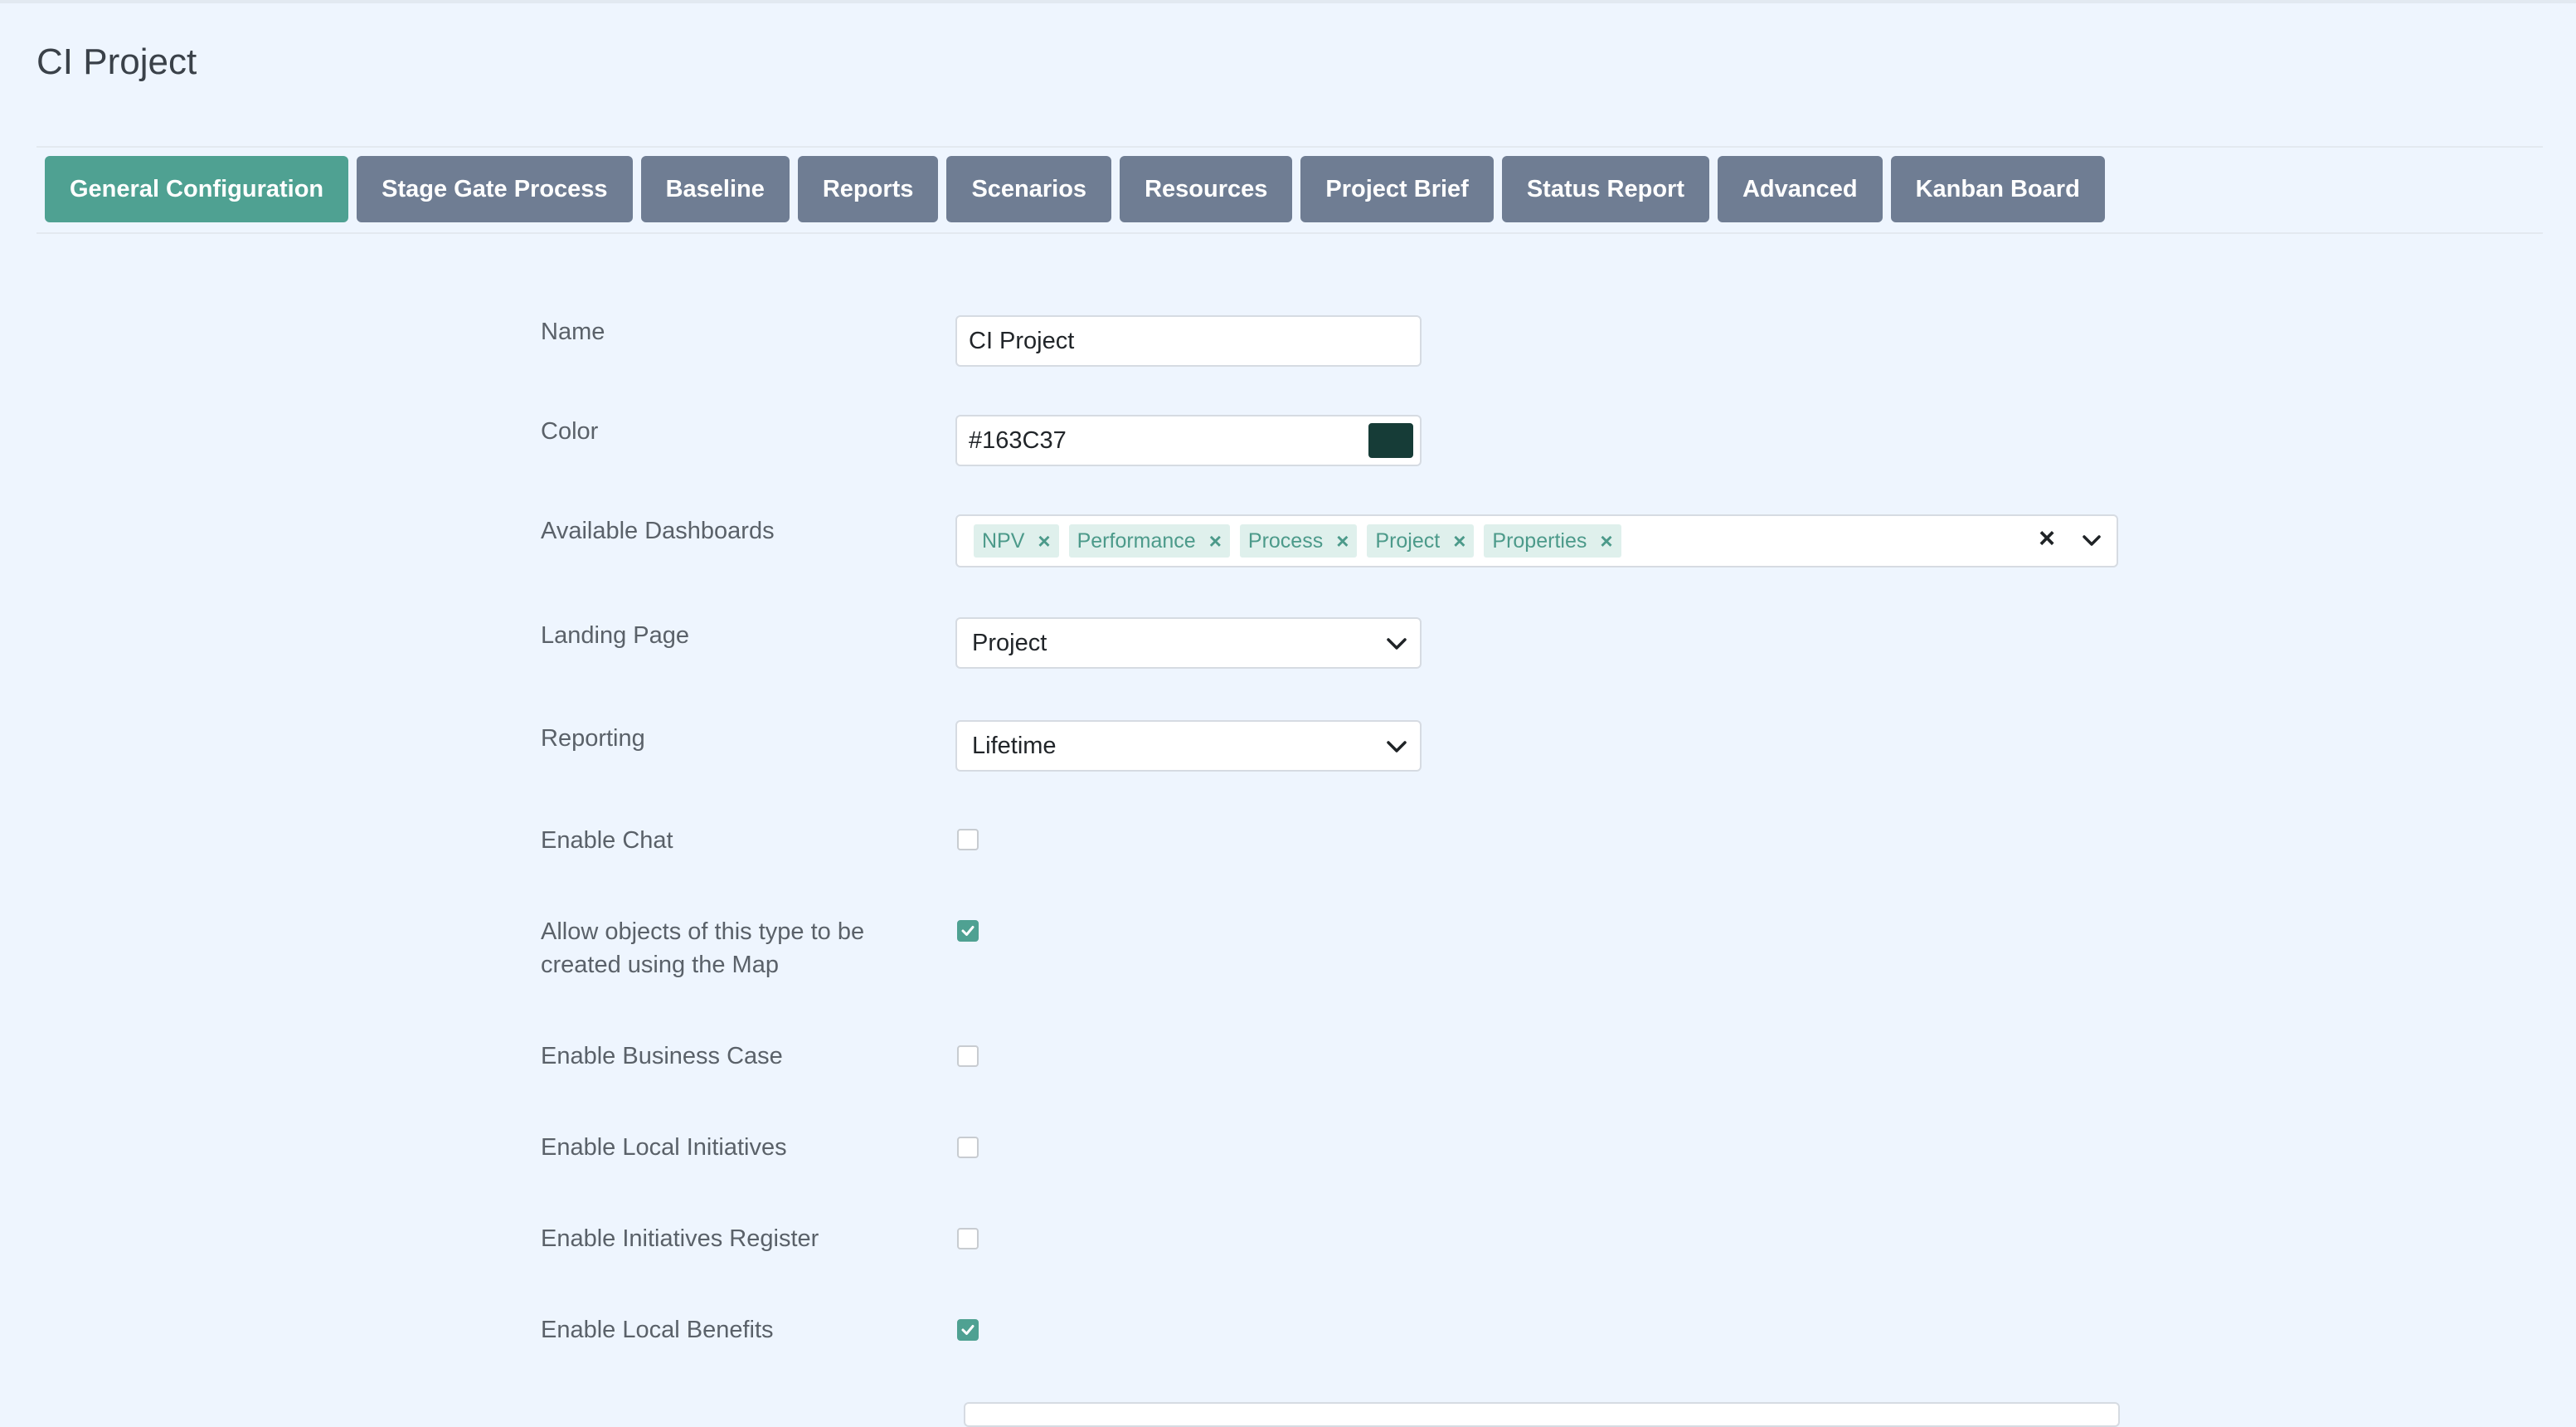 The height and width of the screenshot is (1427, 2576). What do you see at coordinates (1022, 340) in the screenshot?
I see `name-value: CI Project` at bounding box center [1022, 340].